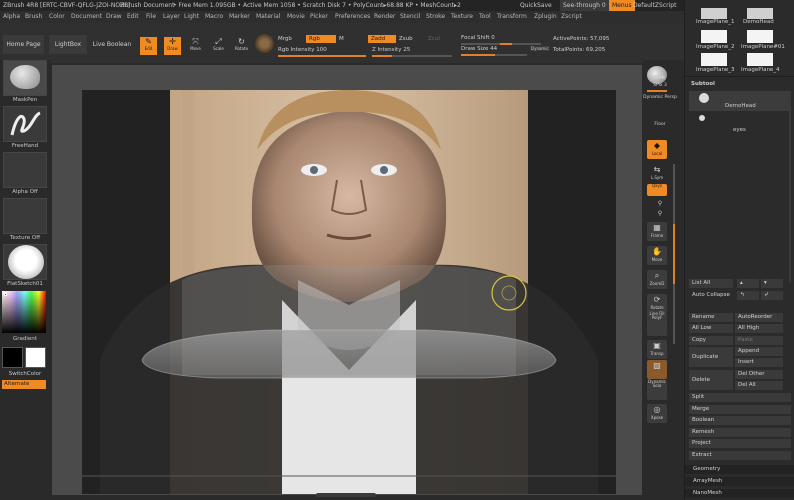 The height and width of the screenshot is (500, 794). Describe the element at coordinates (322, 56) in the screenshot. I see `rgb-intensity-slider` at that location.